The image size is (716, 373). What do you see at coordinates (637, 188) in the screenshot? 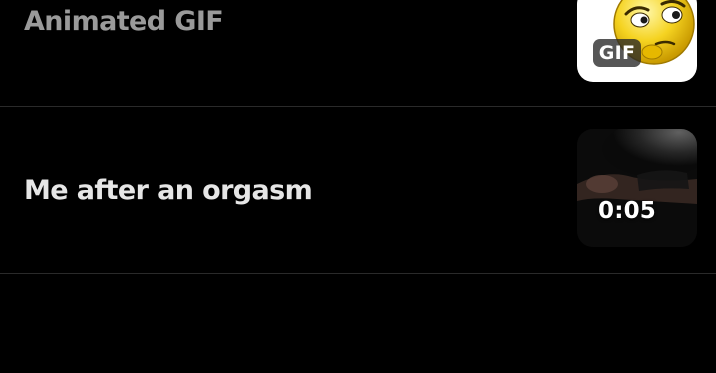
I see `video-thumbnail-image` at bounding box center [637, 188].